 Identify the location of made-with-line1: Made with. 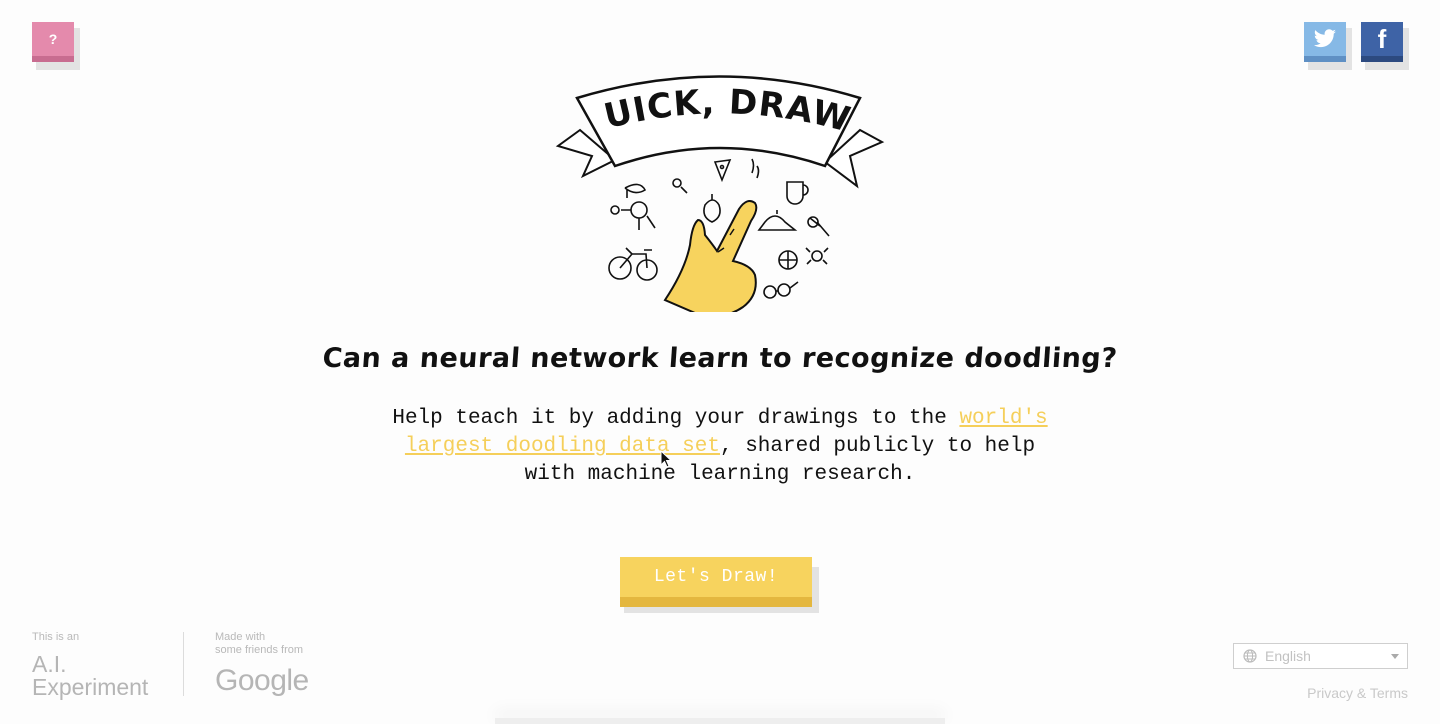
(240, 637).